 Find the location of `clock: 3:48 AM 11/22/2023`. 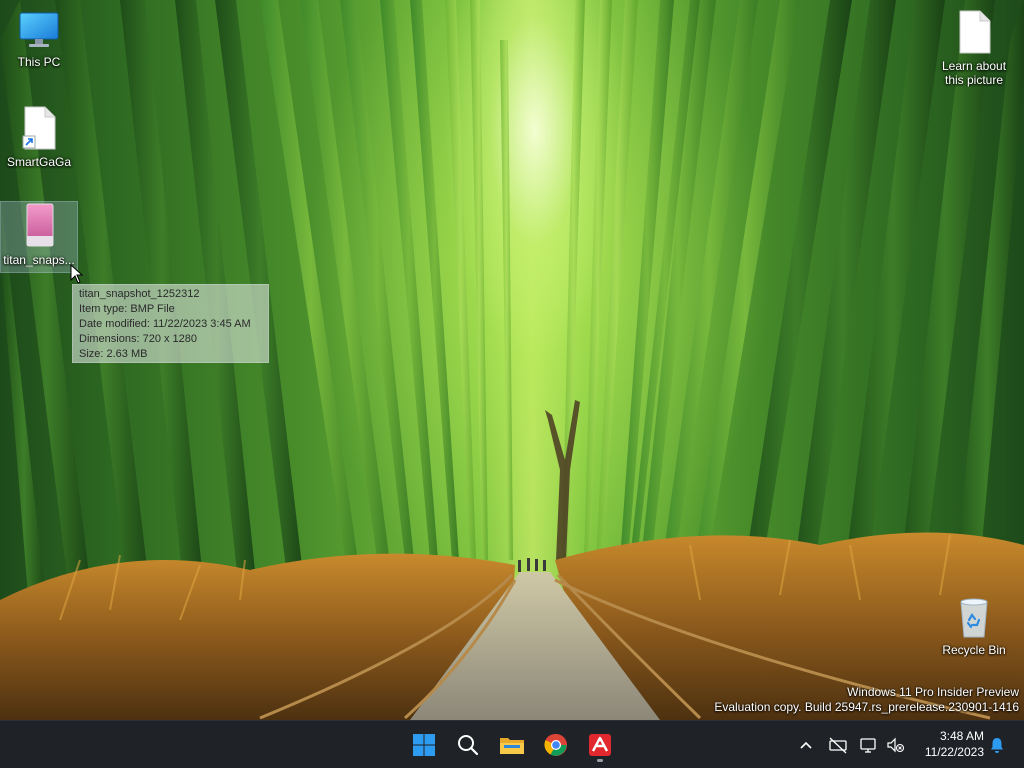

clock: 3:48 AM 11/22/2023 is located at coordinates (948, 745).